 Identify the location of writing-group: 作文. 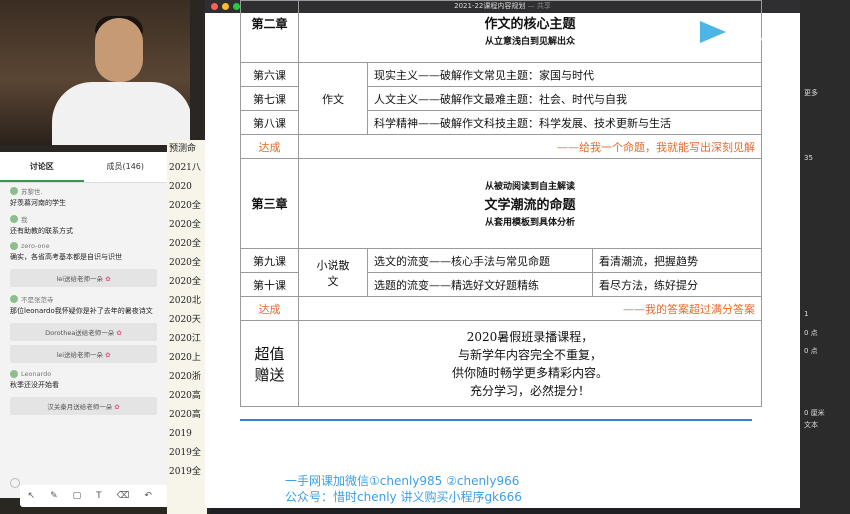
(333, 98).